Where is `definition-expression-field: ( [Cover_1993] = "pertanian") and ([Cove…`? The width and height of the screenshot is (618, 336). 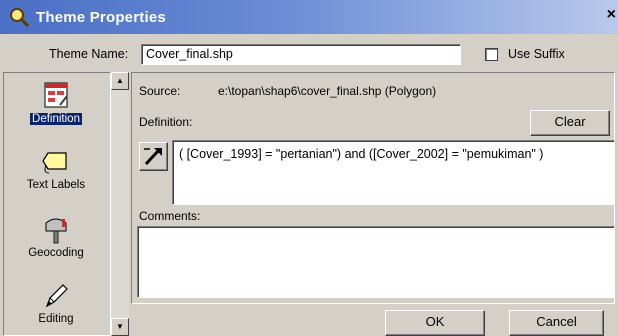 definition-expression-field: ( [Cover_1993] = "pertanian") and ([Cove… is located at coordinates (393, 172).